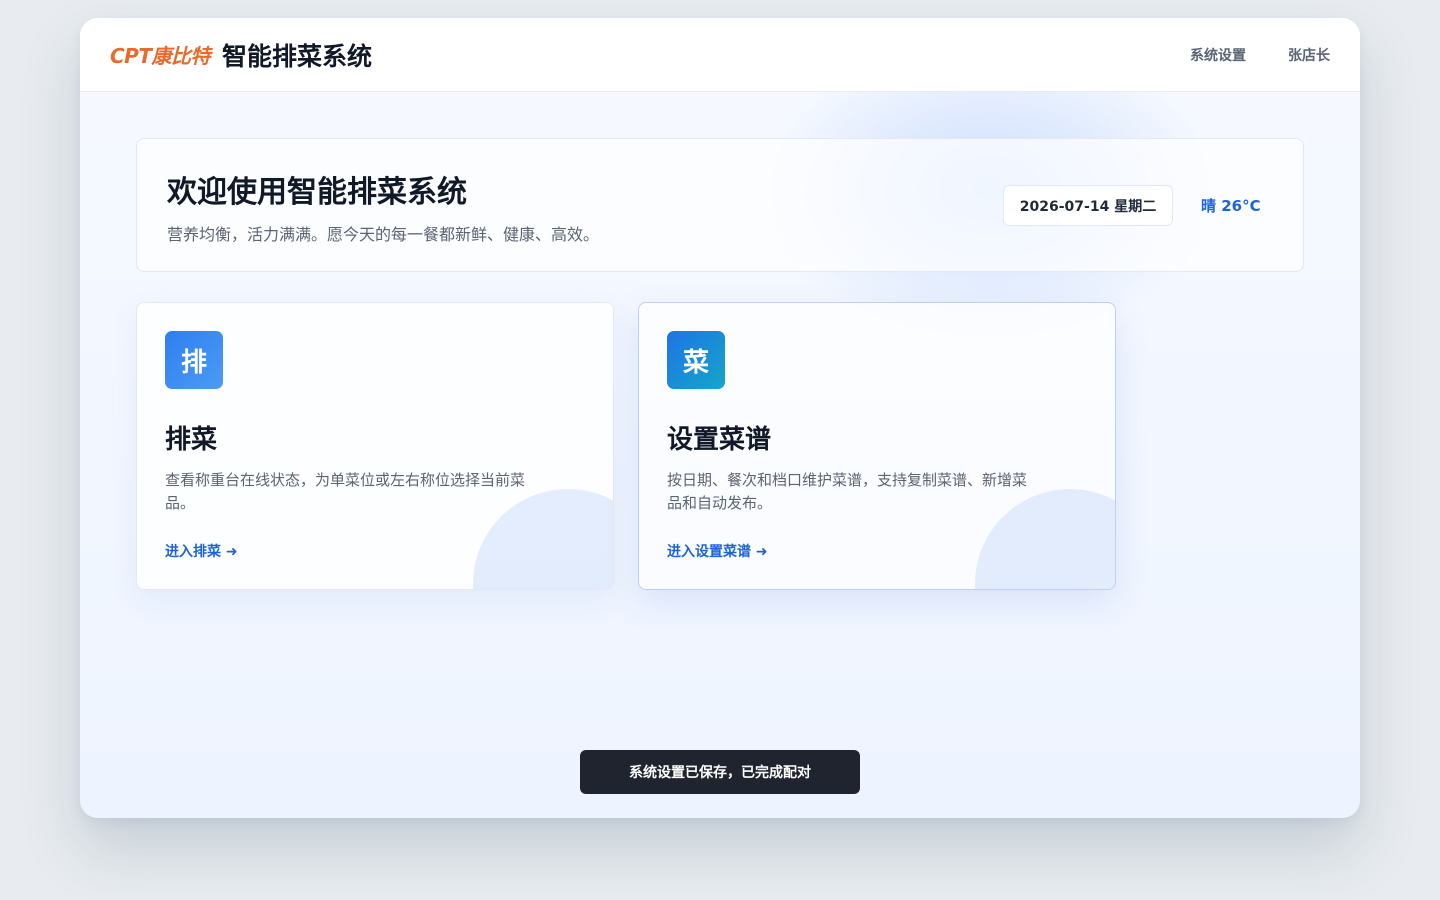  I want to click on toast-notification: 系统设置已保存，已完成配对, so click(720, 772).